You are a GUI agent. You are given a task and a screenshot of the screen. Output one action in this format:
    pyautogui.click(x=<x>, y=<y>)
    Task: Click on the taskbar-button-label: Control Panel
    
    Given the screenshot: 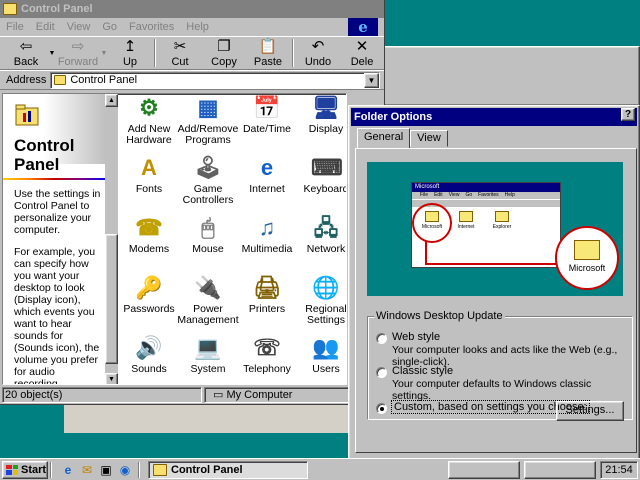 What is the action you would take?
    pyautogui.click(x=207, y=469)
    